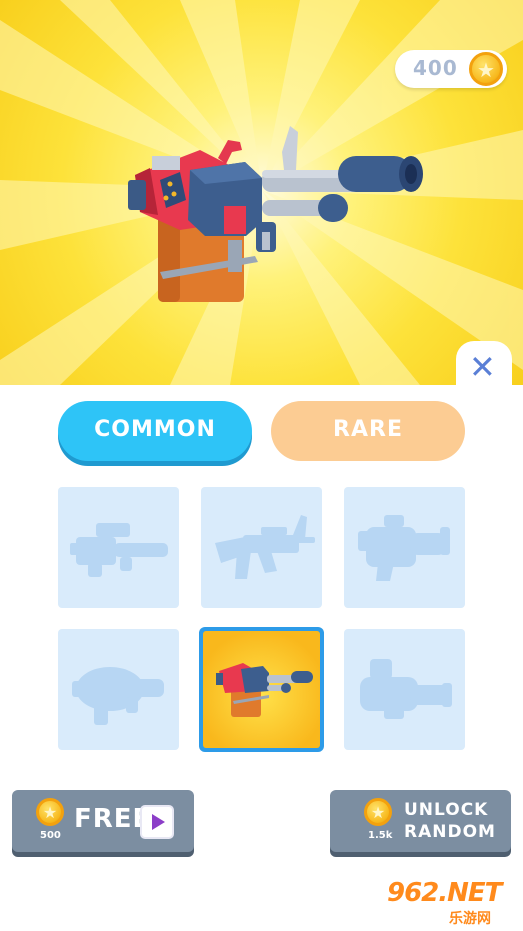 The width and height of the screenshot is (523, 931). I want to click on weapon-slot-selected, so click(261, 689).